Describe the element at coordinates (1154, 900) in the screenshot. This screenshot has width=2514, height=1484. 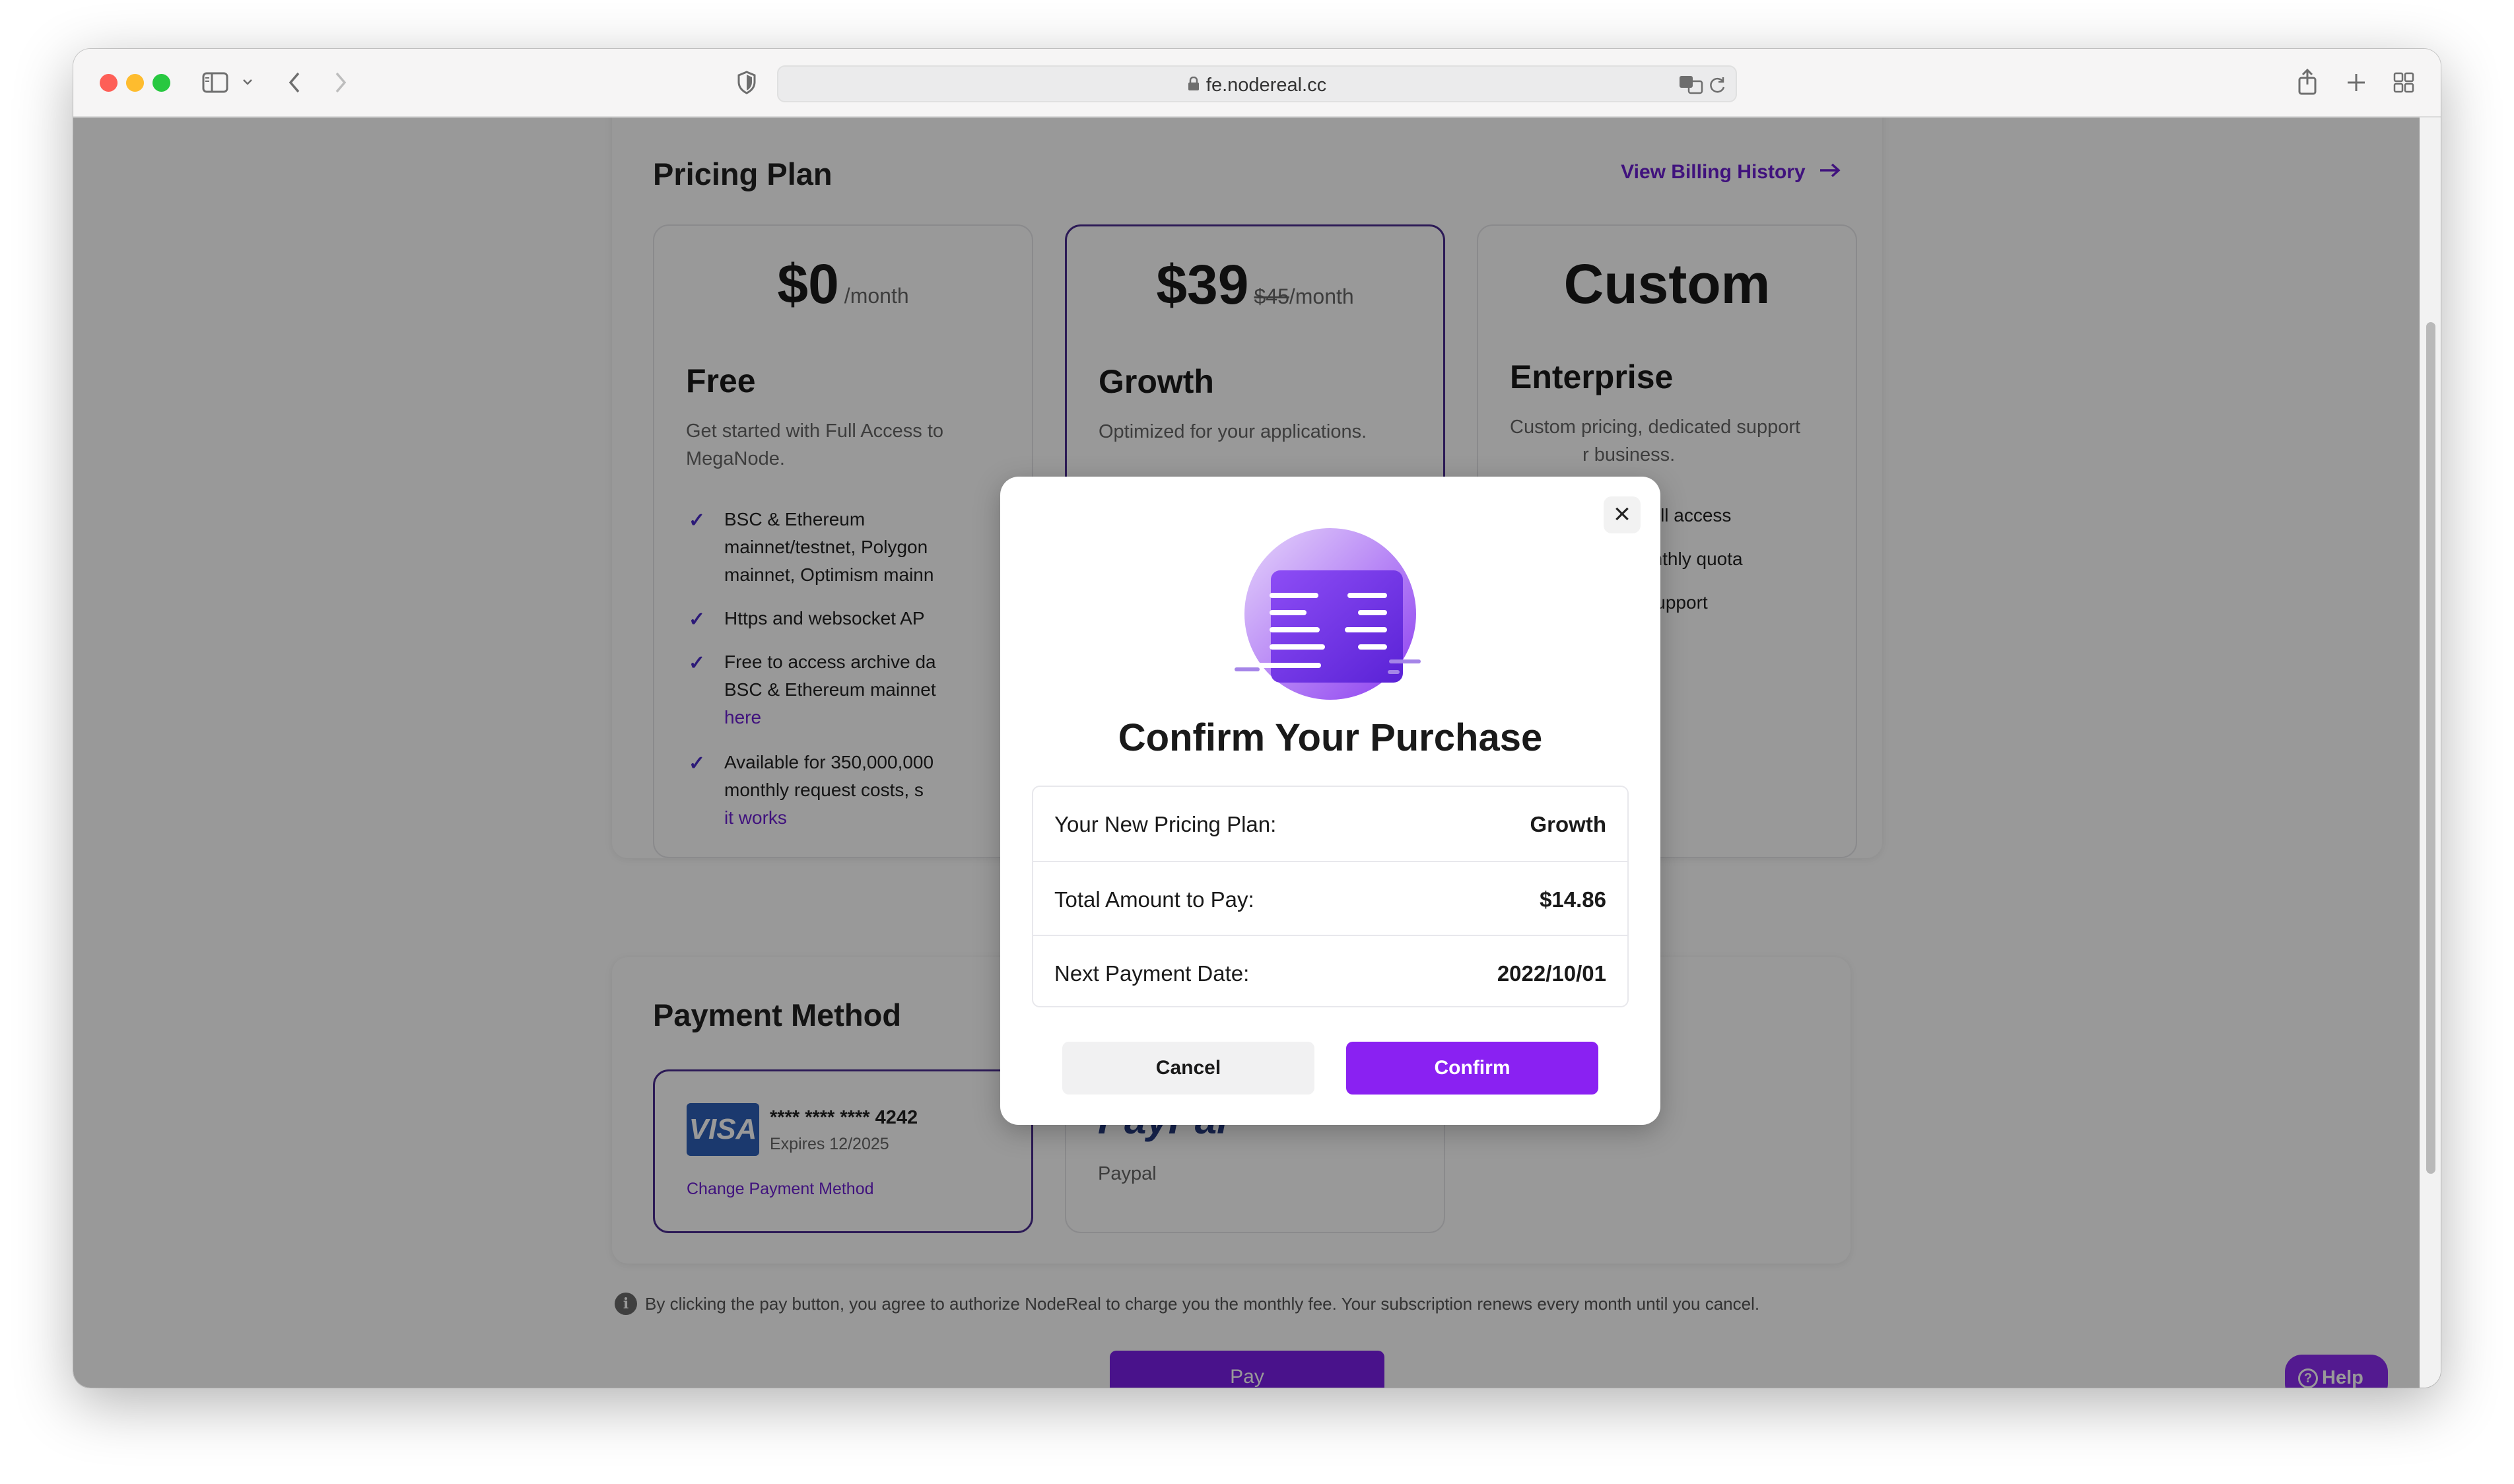
I see `row-label: Total Amount to Pay:` at that location.